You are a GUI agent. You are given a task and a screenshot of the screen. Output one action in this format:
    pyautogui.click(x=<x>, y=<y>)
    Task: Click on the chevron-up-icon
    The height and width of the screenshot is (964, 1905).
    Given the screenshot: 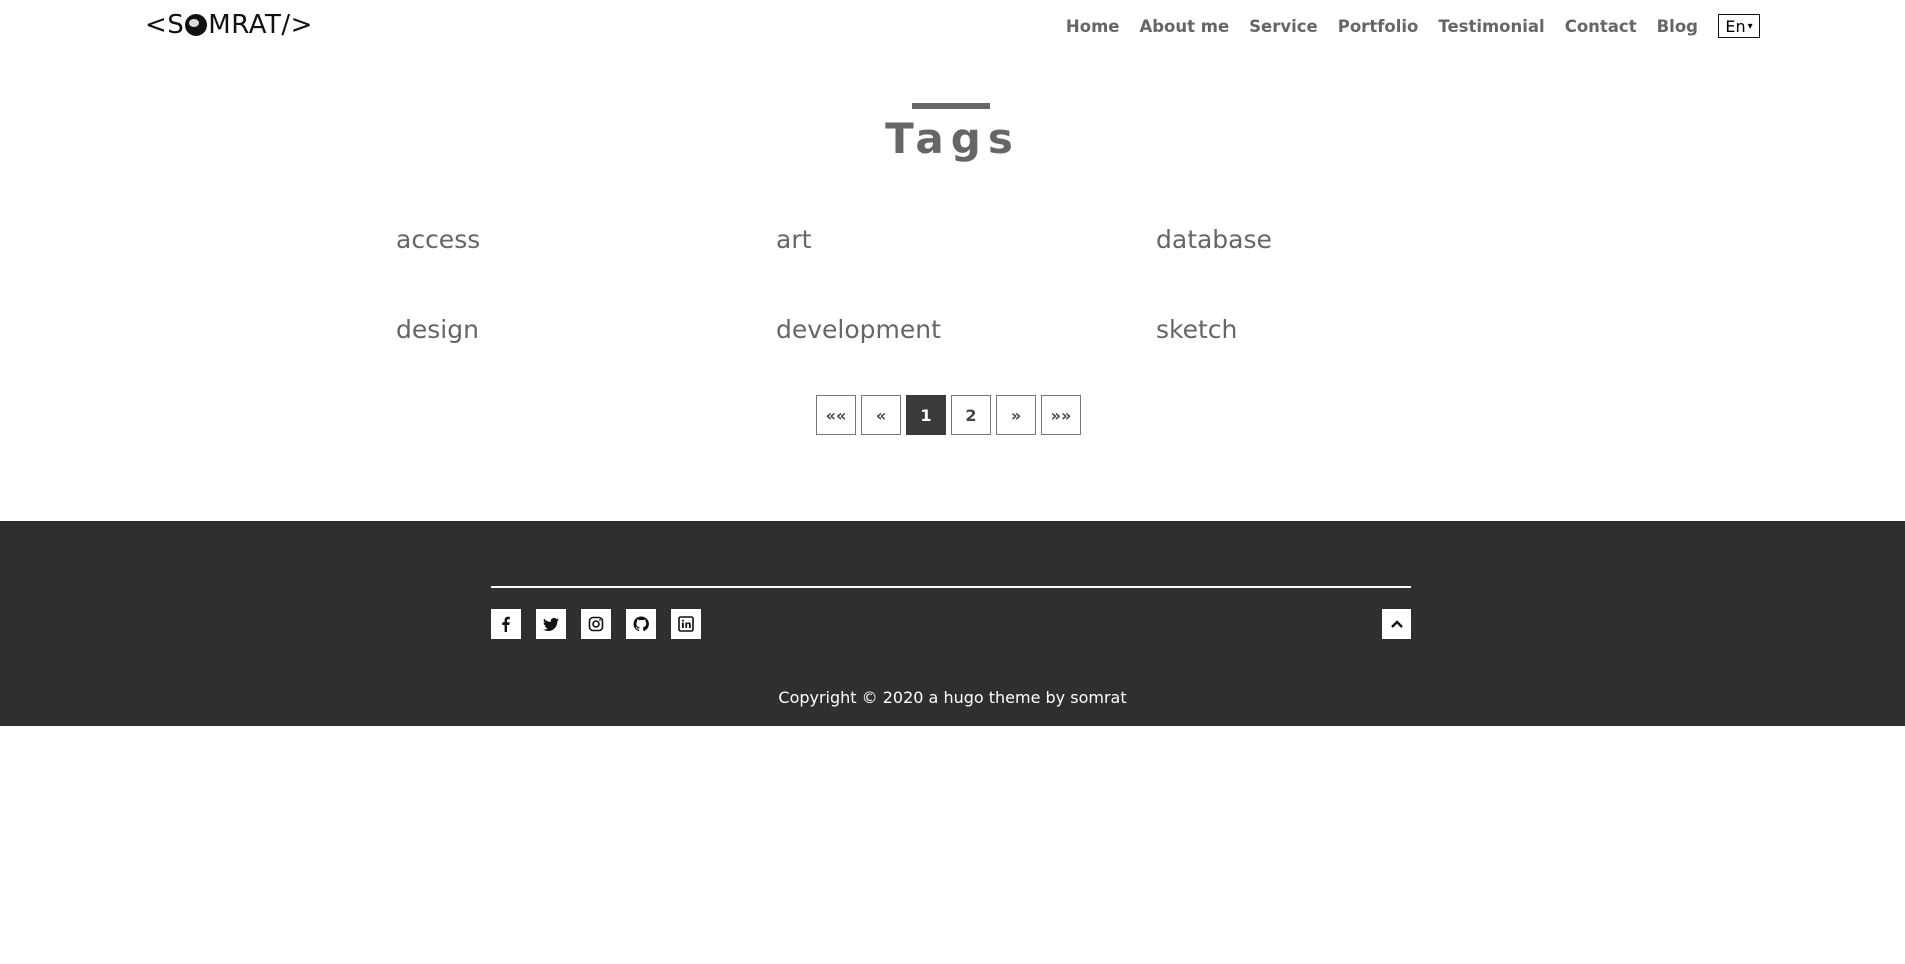 What is the action you would take?
    pyautogui.click(x=1396, y=624)
    